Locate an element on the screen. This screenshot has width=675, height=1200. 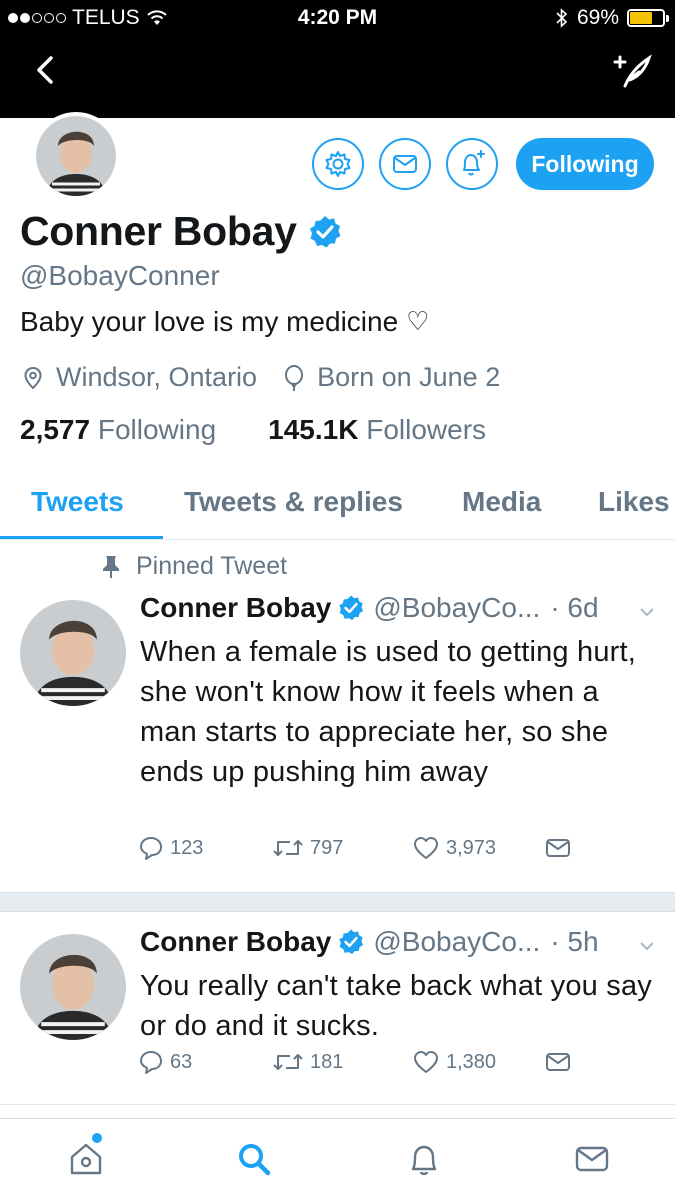
profile-tabs: Tweets Tweets & replies Media Likes is located at coordinates (337, 505).